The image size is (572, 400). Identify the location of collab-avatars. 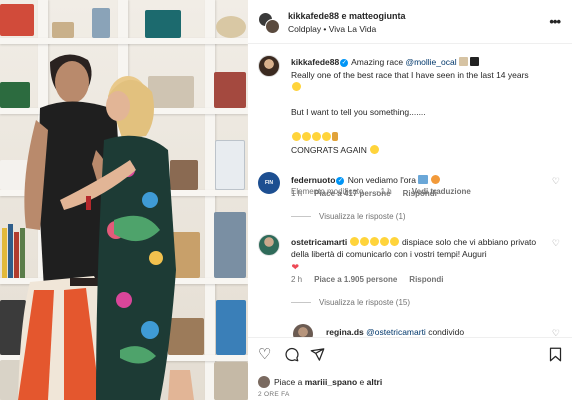
(269, 23).